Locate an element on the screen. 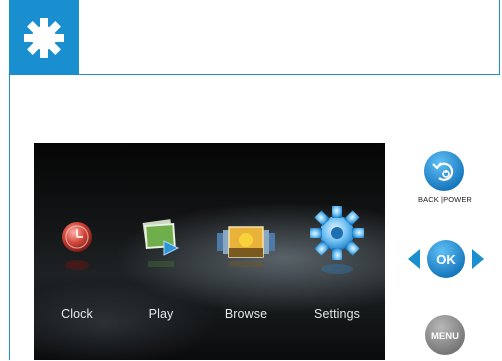 The image size is (502, 361). menu-item-clock: Clock is located at coordinates (77, 278).